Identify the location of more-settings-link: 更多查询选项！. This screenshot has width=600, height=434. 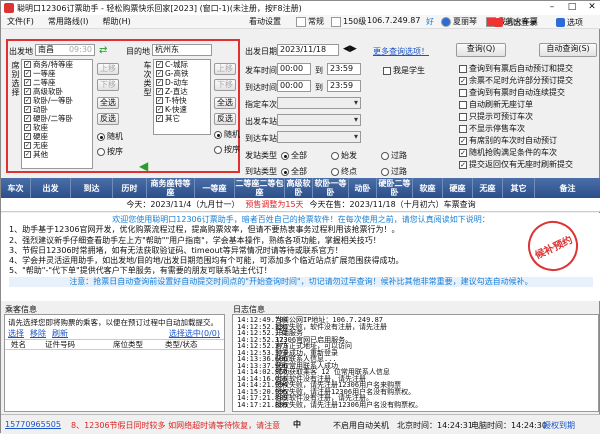
(401, 51).